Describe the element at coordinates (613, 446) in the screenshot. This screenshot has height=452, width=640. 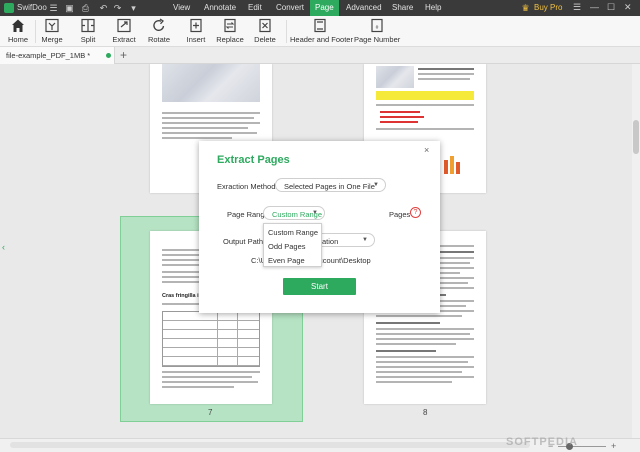
I see `zoom-in-icon: +` at that location.